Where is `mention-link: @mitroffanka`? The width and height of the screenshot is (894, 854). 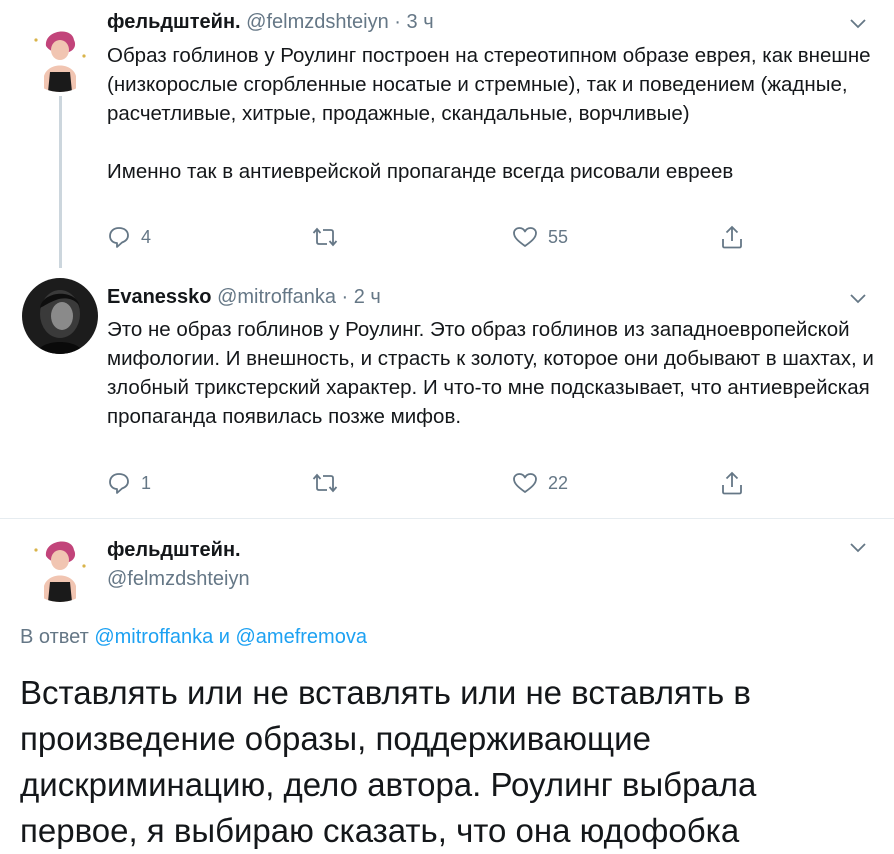
mention-link: @mitroffanka is located at coordinates (153, 637).